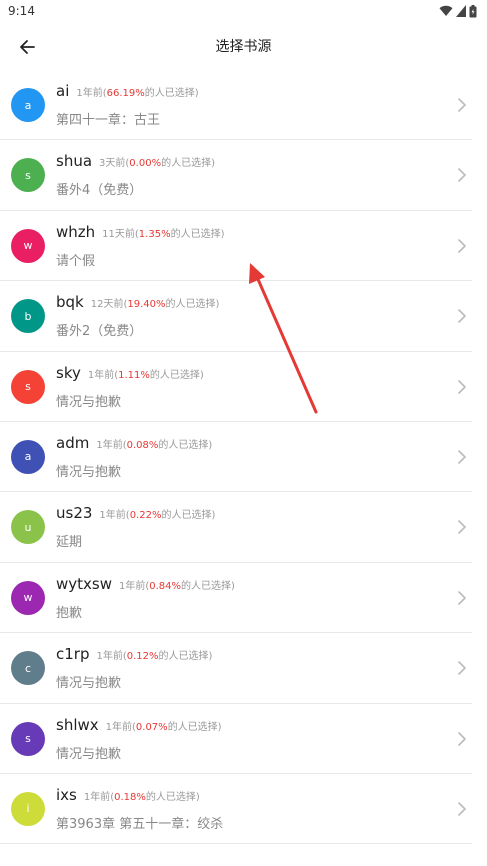  What do you see at coordinates (109, 305) in the screenshot?
I see `source-time: 12天前(` at bounding box center [109, 305].